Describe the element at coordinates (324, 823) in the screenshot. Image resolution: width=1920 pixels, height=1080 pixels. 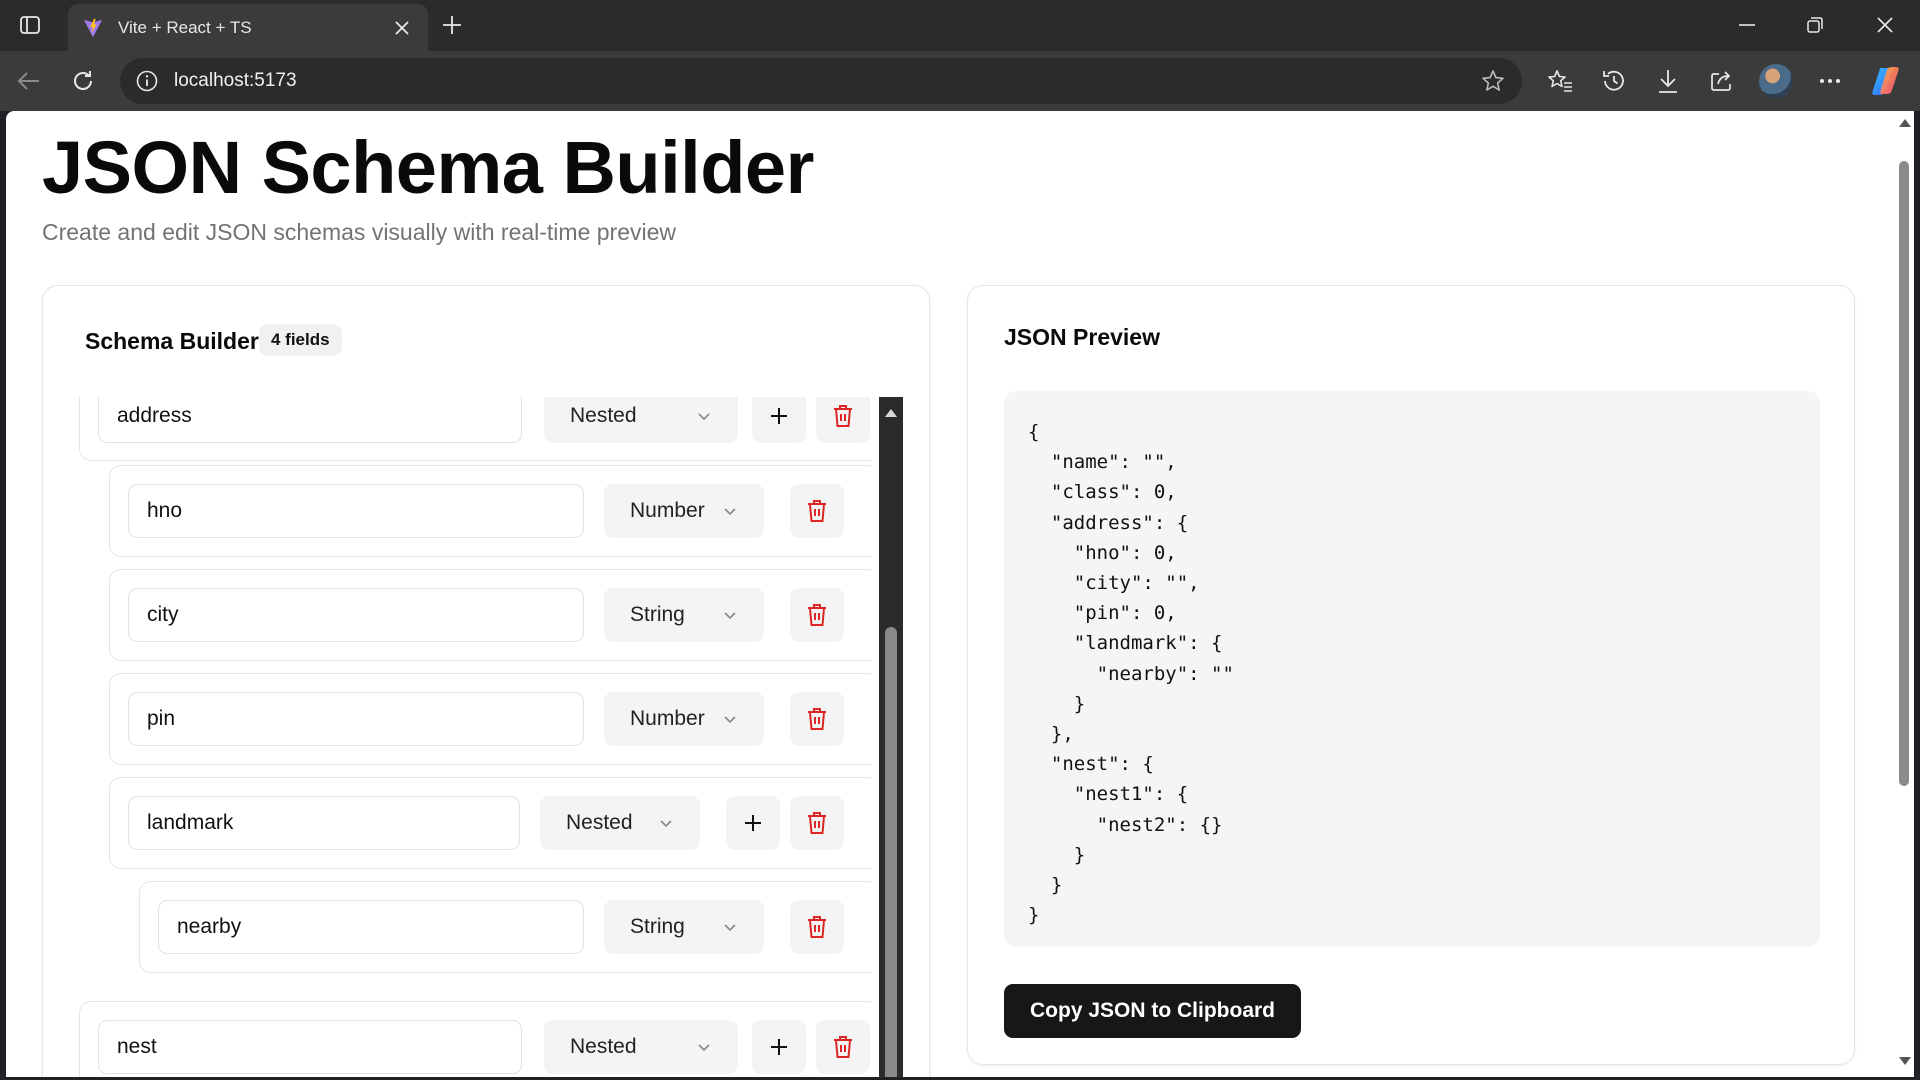
I see `field-name-input: landmark` at that location.